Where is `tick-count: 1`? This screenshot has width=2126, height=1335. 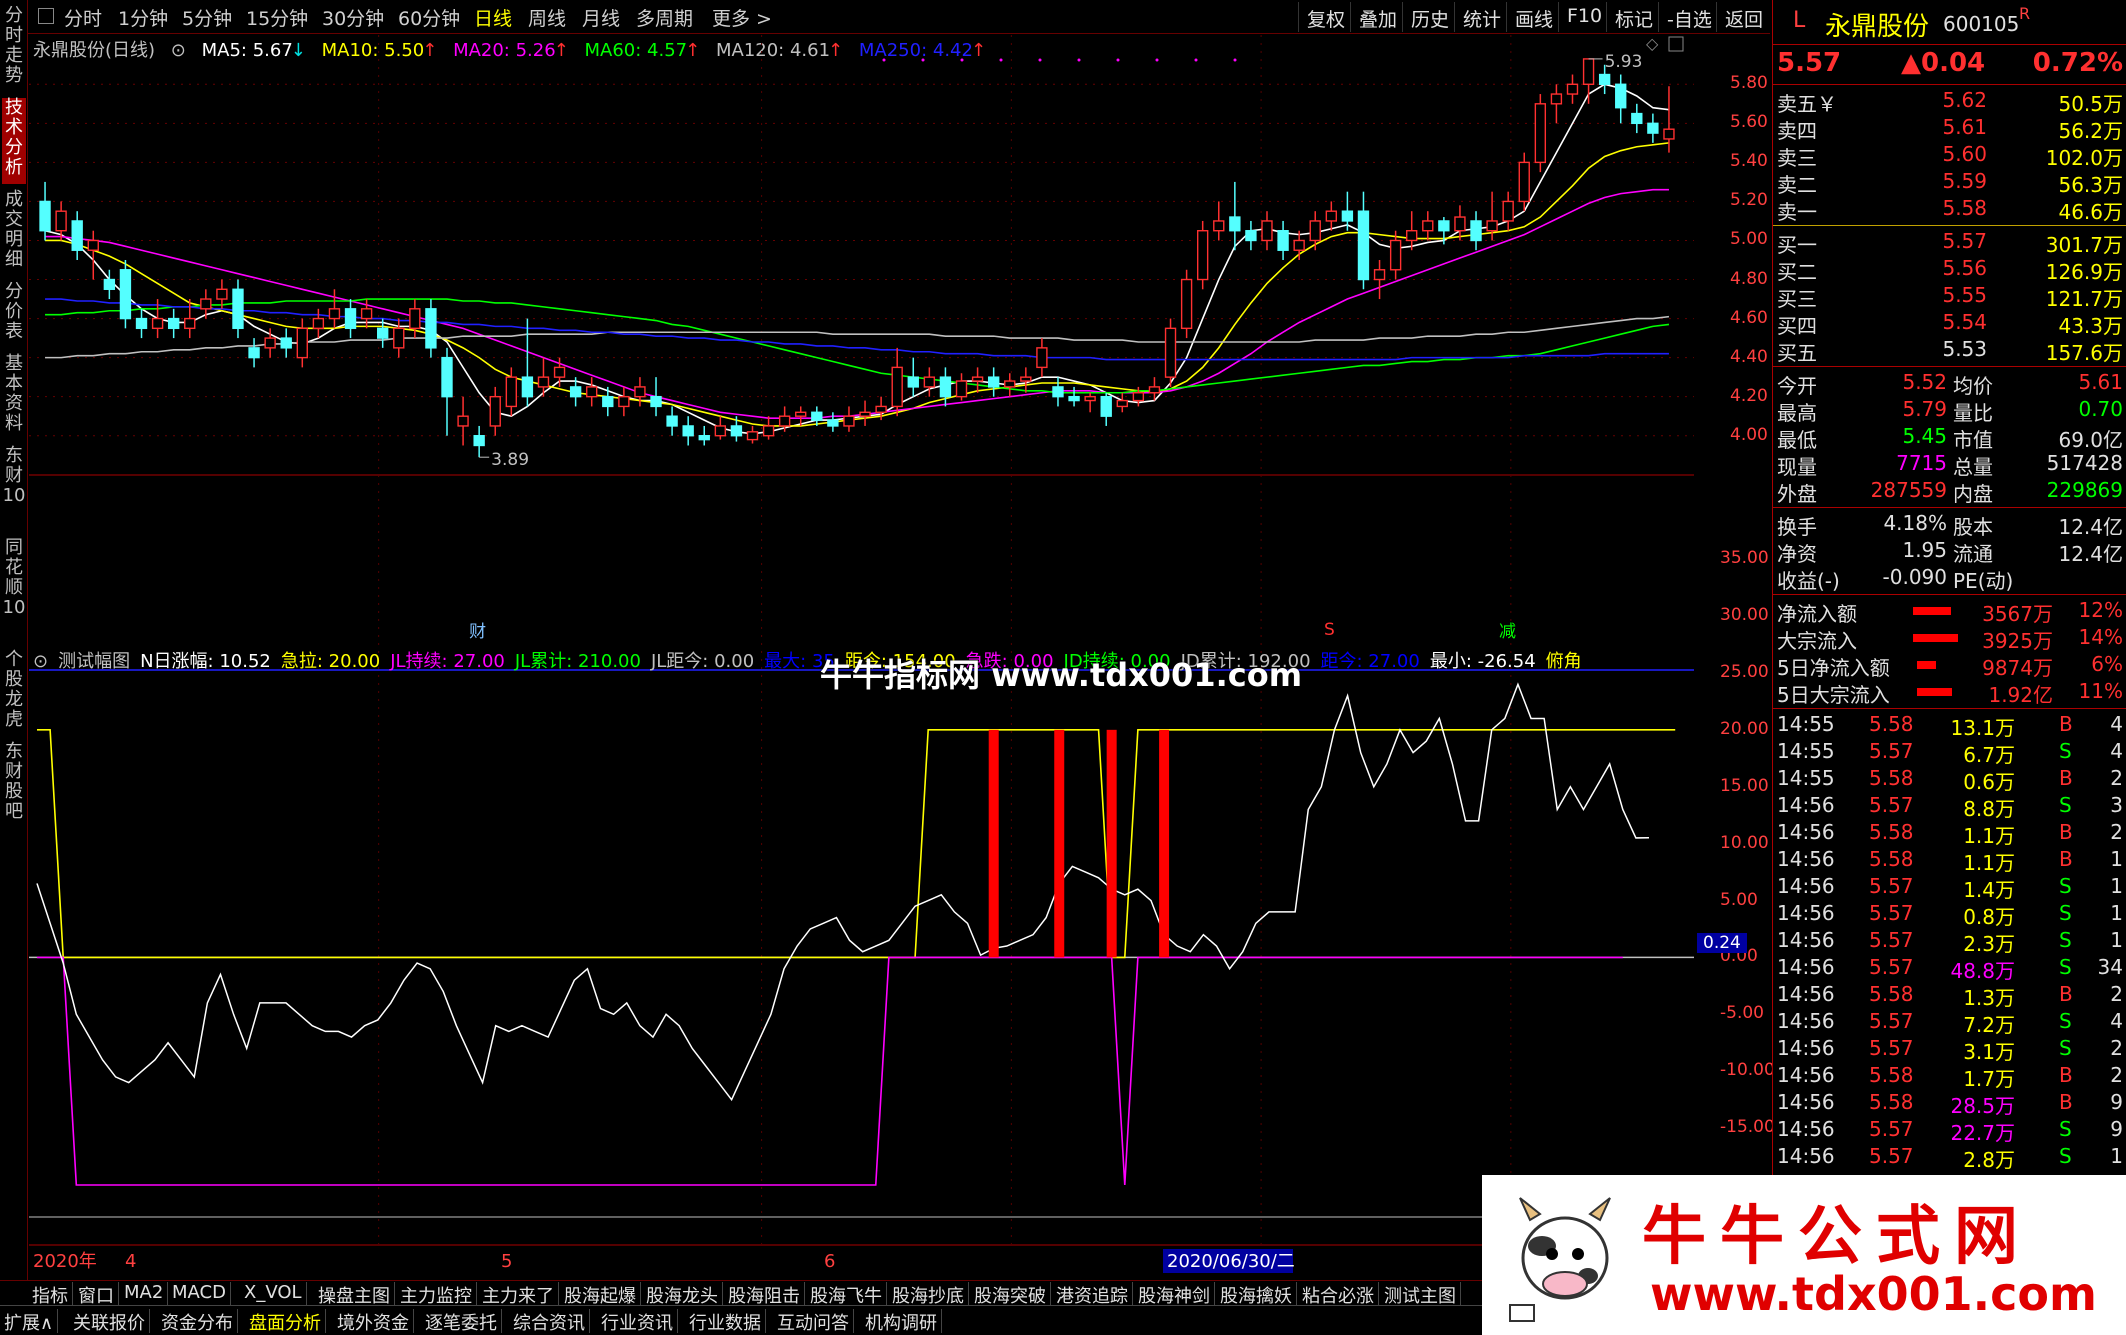 tick-count: 1 is located at coordinates (2116, 859).